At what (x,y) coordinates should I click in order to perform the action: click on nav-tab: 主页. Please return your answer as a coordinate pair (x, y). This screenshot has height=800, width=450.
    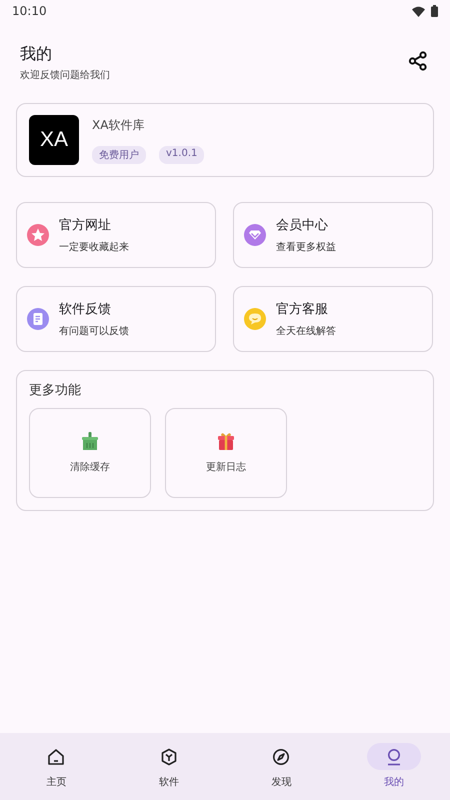
    Looking at the image, I should click on (56, 766).